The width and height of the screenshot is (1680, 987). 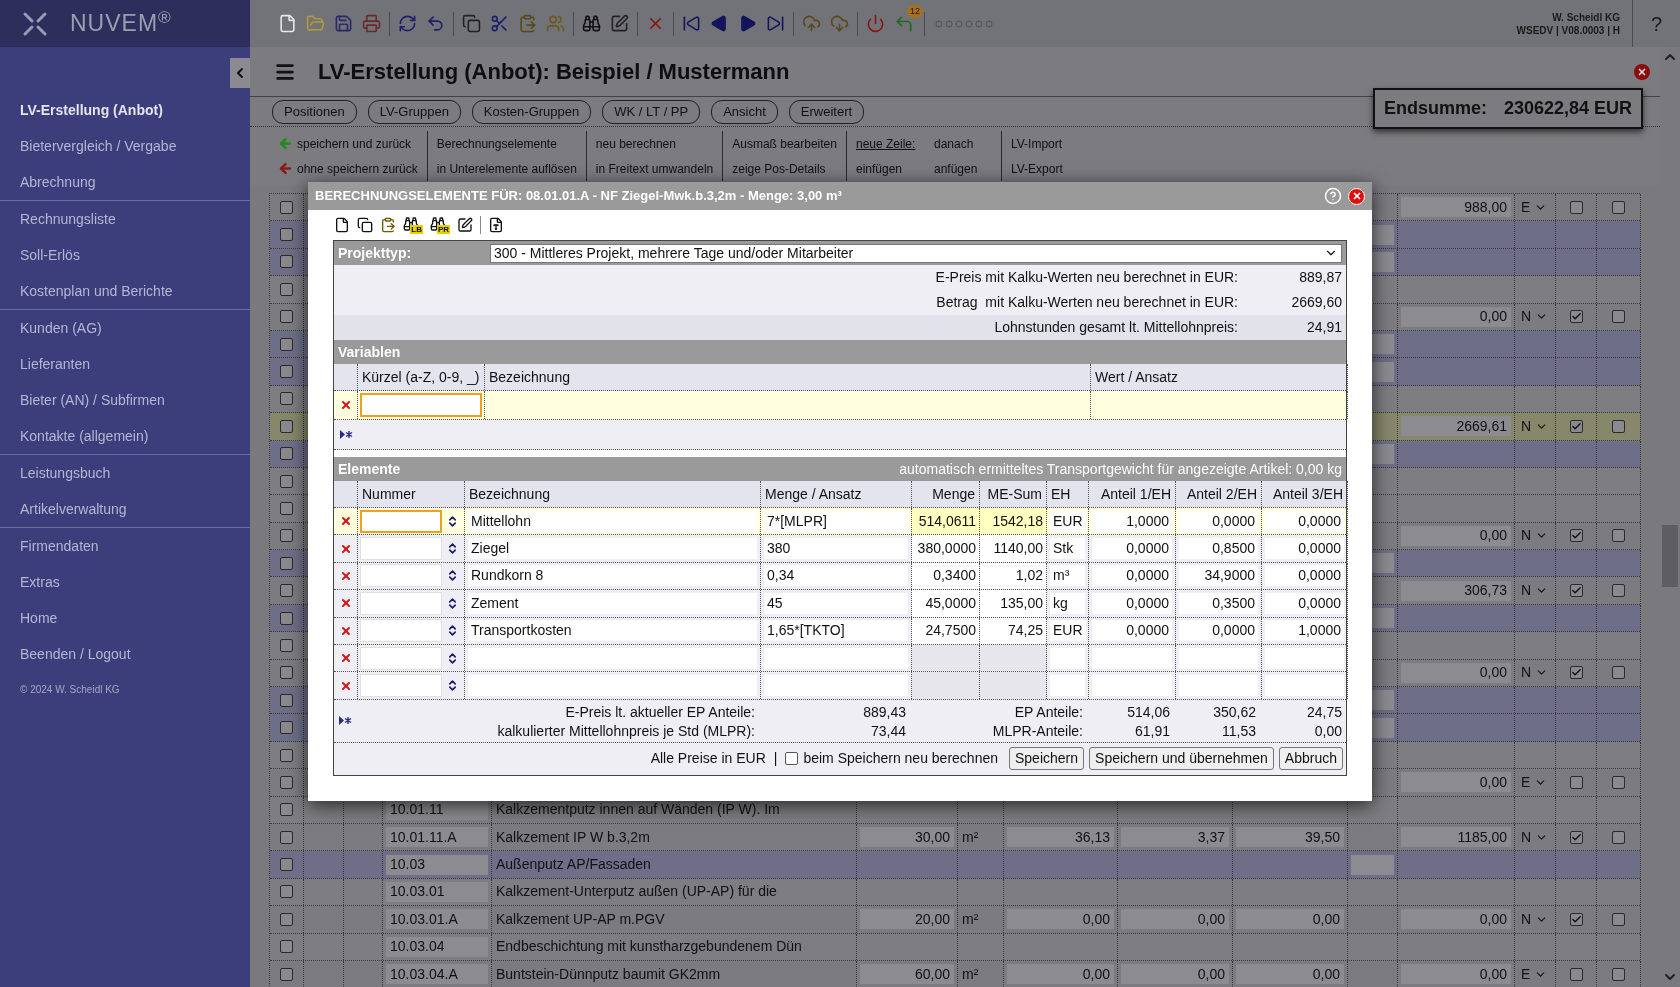 I want to click on action-link: Berechnungselemente, so click(x=496, y=143).